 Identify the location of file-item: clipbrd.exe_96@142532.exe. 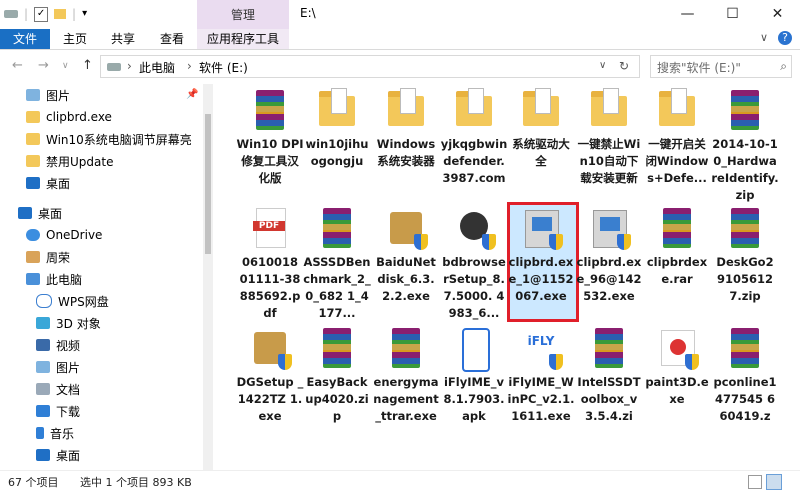
(609, 254).